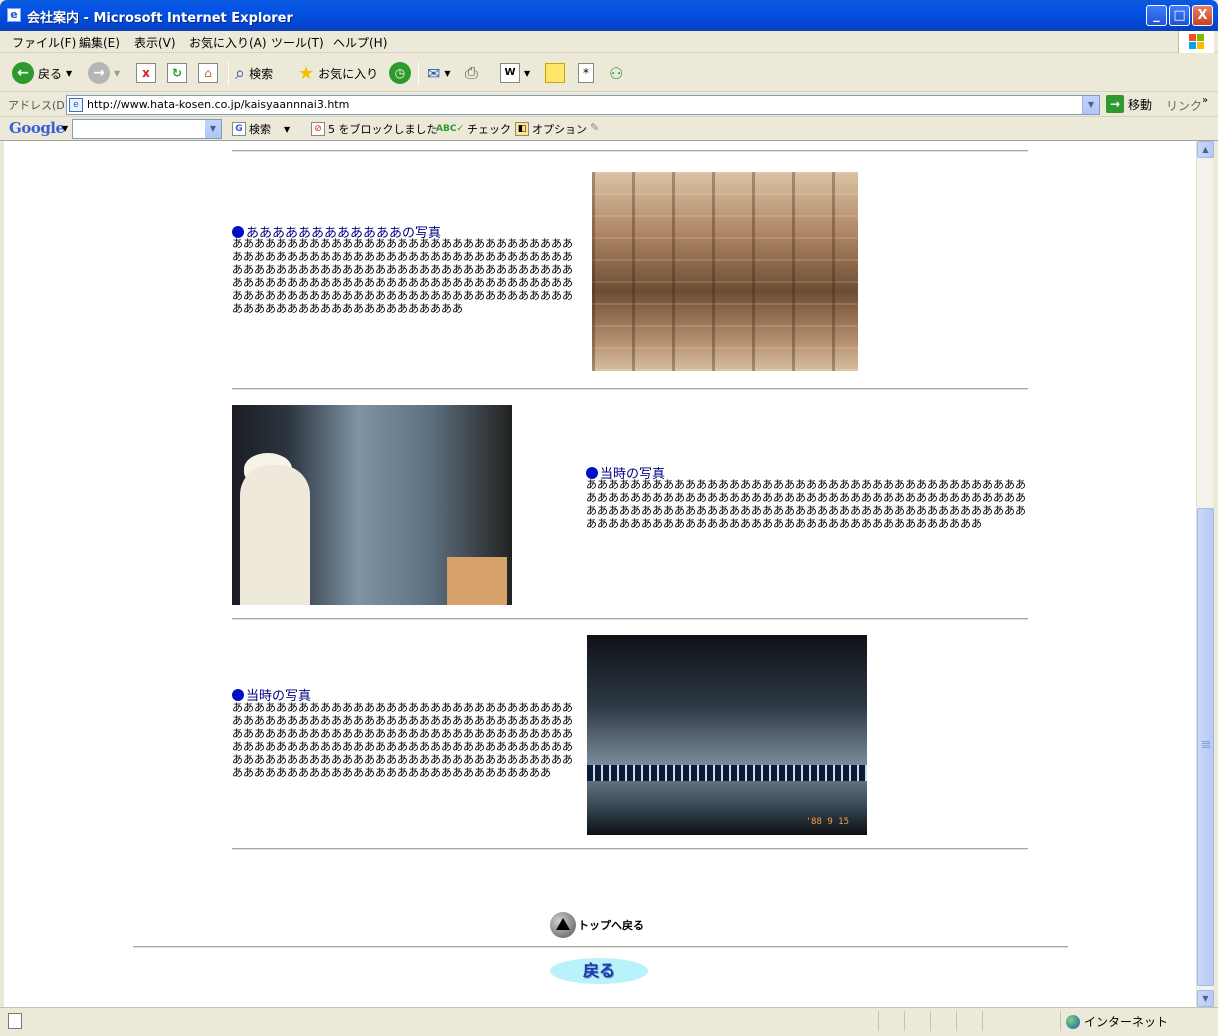 The width and height of the screenshot is (1218, 1036). I want to click on search-button: ⌕ 検索, so click(254, 73).